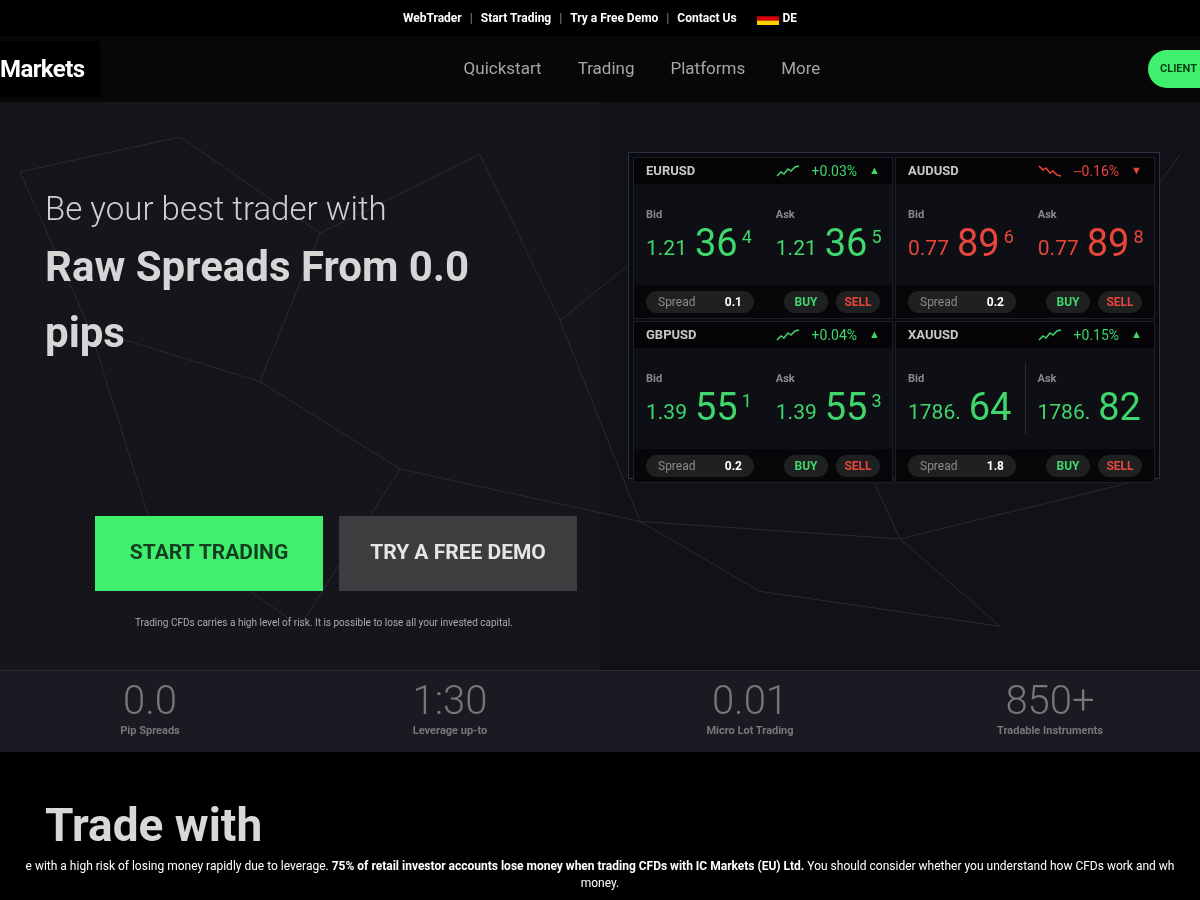  I want to click on symbol-name: EURUSD, so click(671, 171).